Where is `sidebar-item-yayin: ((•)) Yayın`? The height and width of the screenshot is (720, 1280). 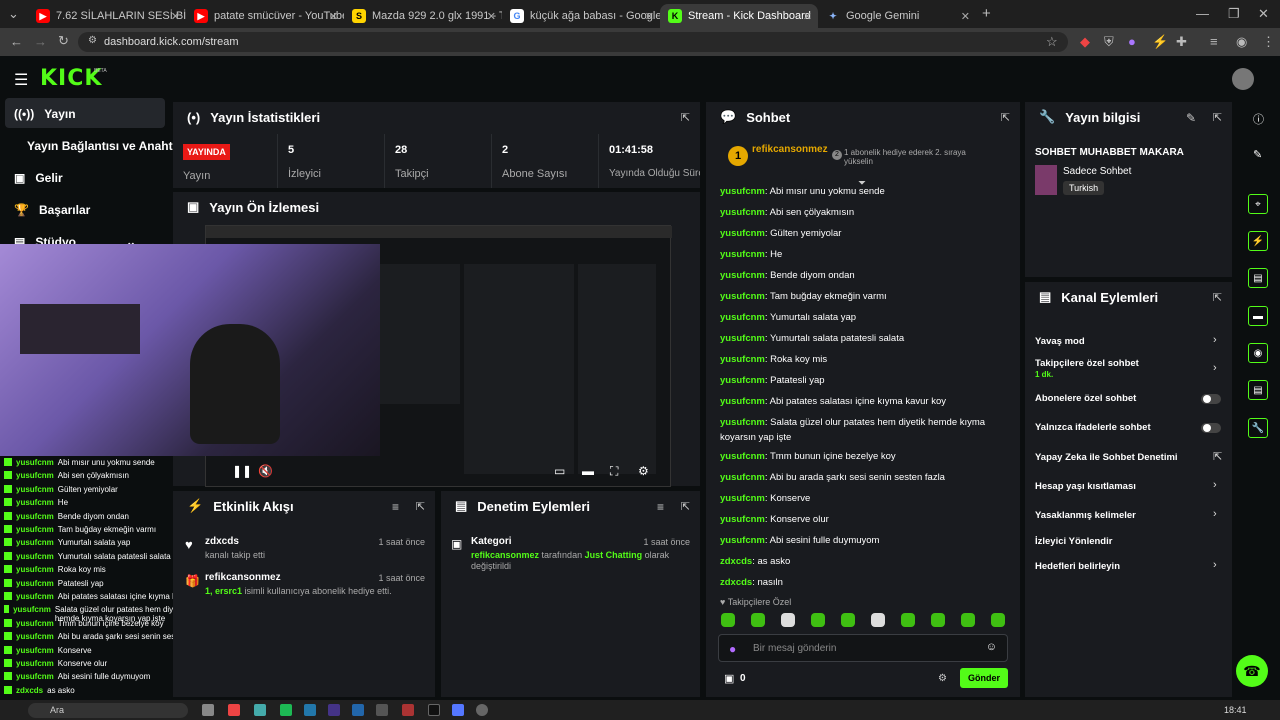
sidebar-item-yayin: ((•)) Yayın is located at coordinates (45, 114).